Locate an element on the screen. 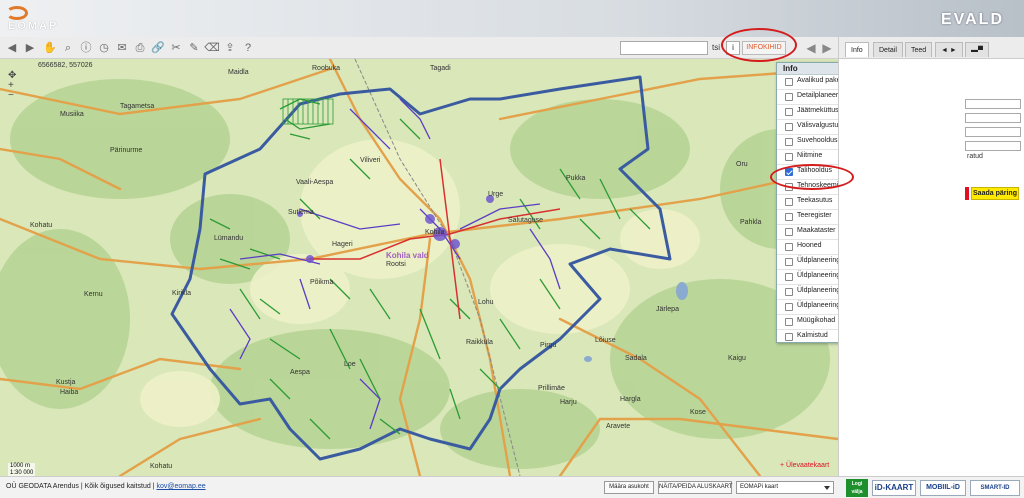 Image resolution: width=1024 pixels, height=498 pixels. forward-icon: ▶ is located at coordinates (30, 48).